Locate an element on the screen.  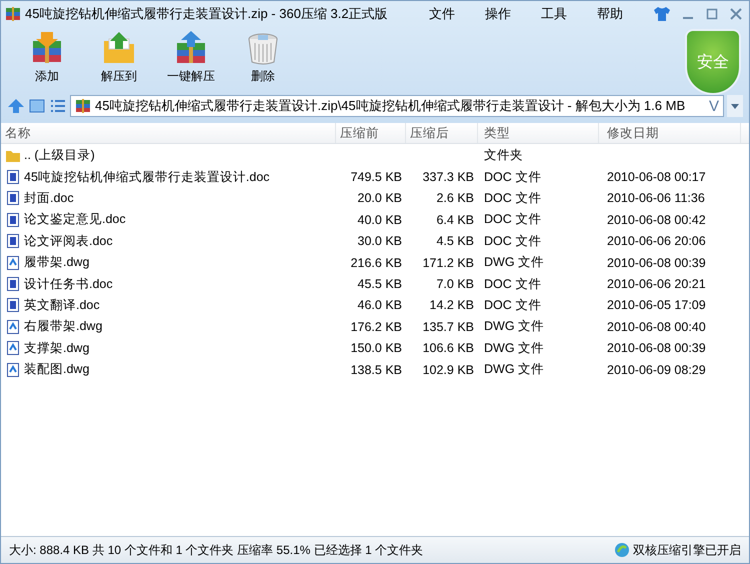
file-size: 20.0 KB is located at coordinates (380, 198).